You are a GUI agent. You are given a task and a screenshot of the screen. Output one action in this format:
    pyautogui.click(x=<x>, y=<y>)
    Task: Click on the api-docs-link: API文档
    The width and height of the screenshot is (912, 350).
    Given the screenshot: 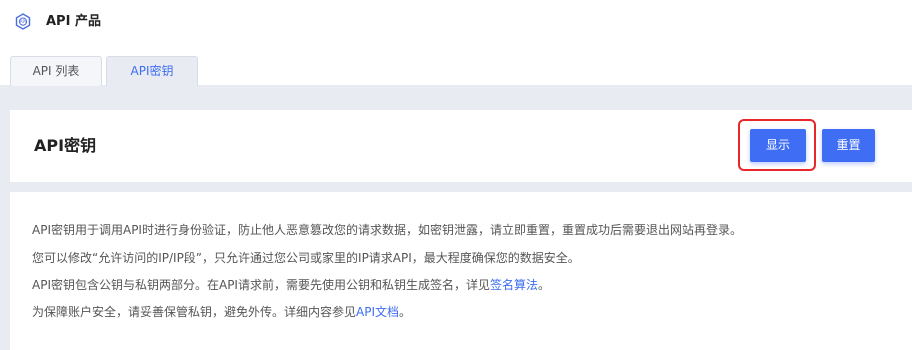 What is the action you would take?
    pyautogui.click(x=377, y=312)
    